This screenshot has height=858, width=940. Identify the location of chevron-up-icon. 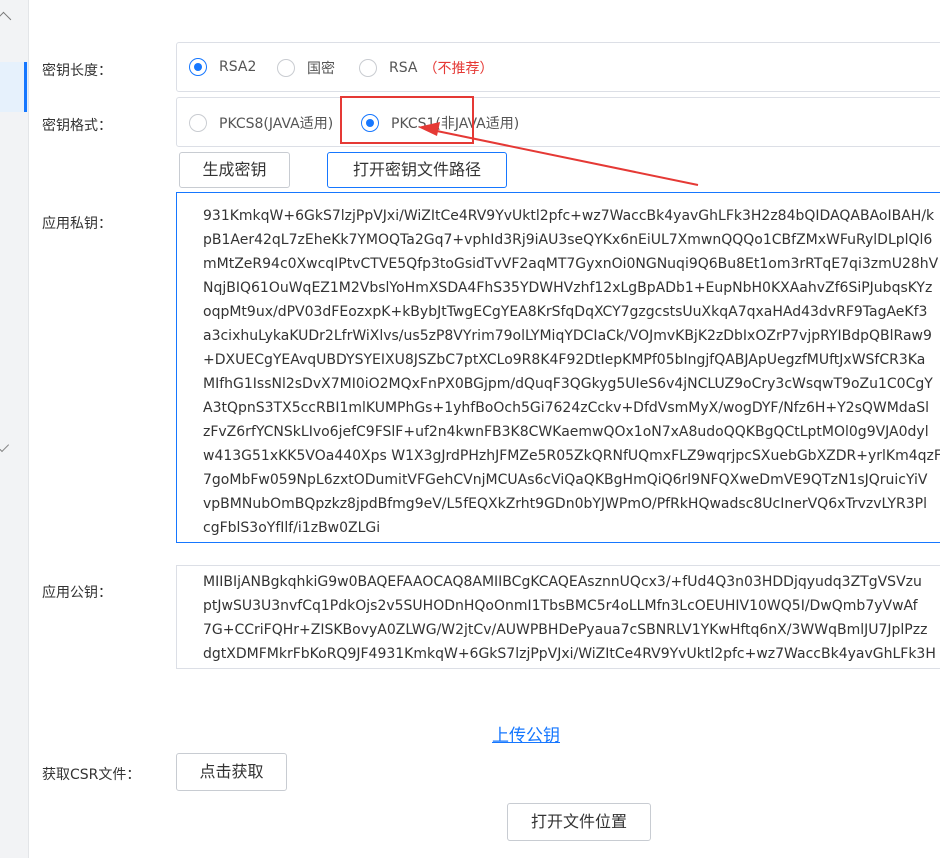
(6, 19).